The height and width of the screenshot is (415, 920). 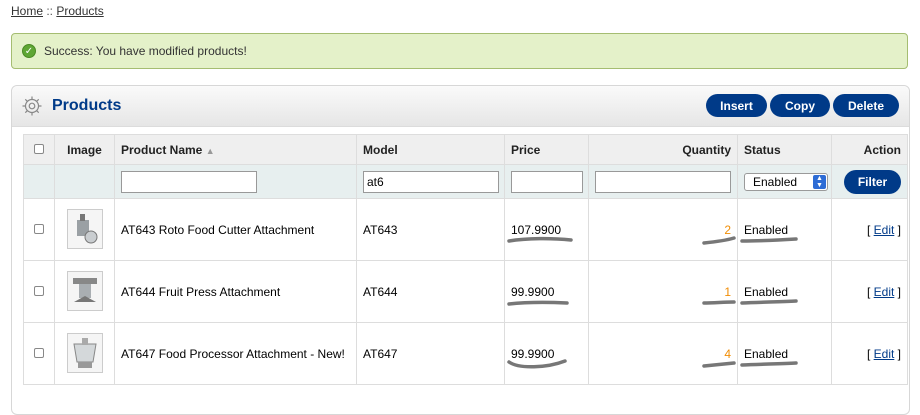 I want to click on page-title: Products, so click(x=87, y=105).